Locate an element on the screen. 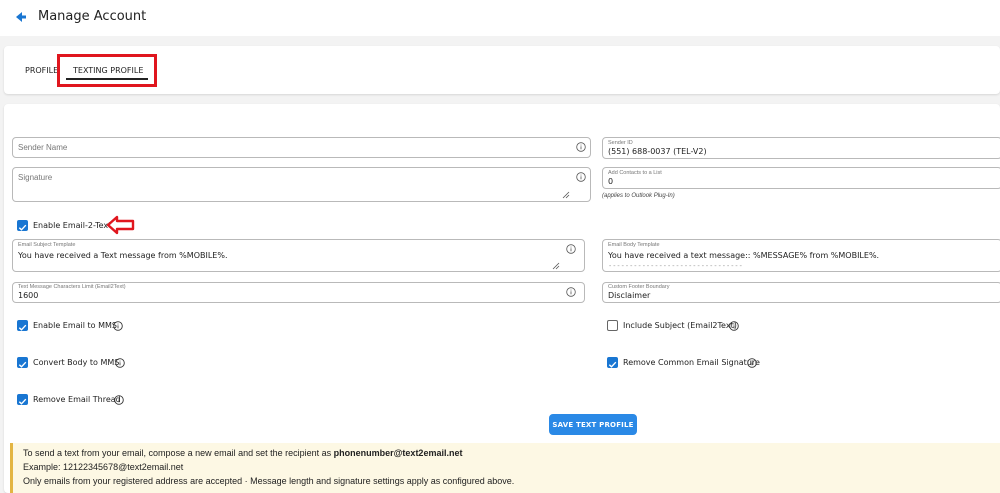  include-subject-label: Include Subject (Email2Text) is located at coordinates (680, 325).